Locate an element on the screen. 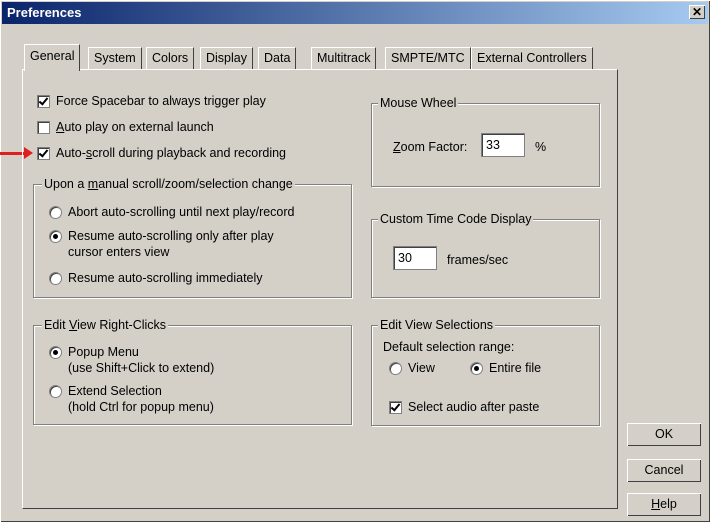 This screenshot has height=522, width=710. tab-smpte-mtc: SMPTE/MTC is located at coordinates (428, 58).